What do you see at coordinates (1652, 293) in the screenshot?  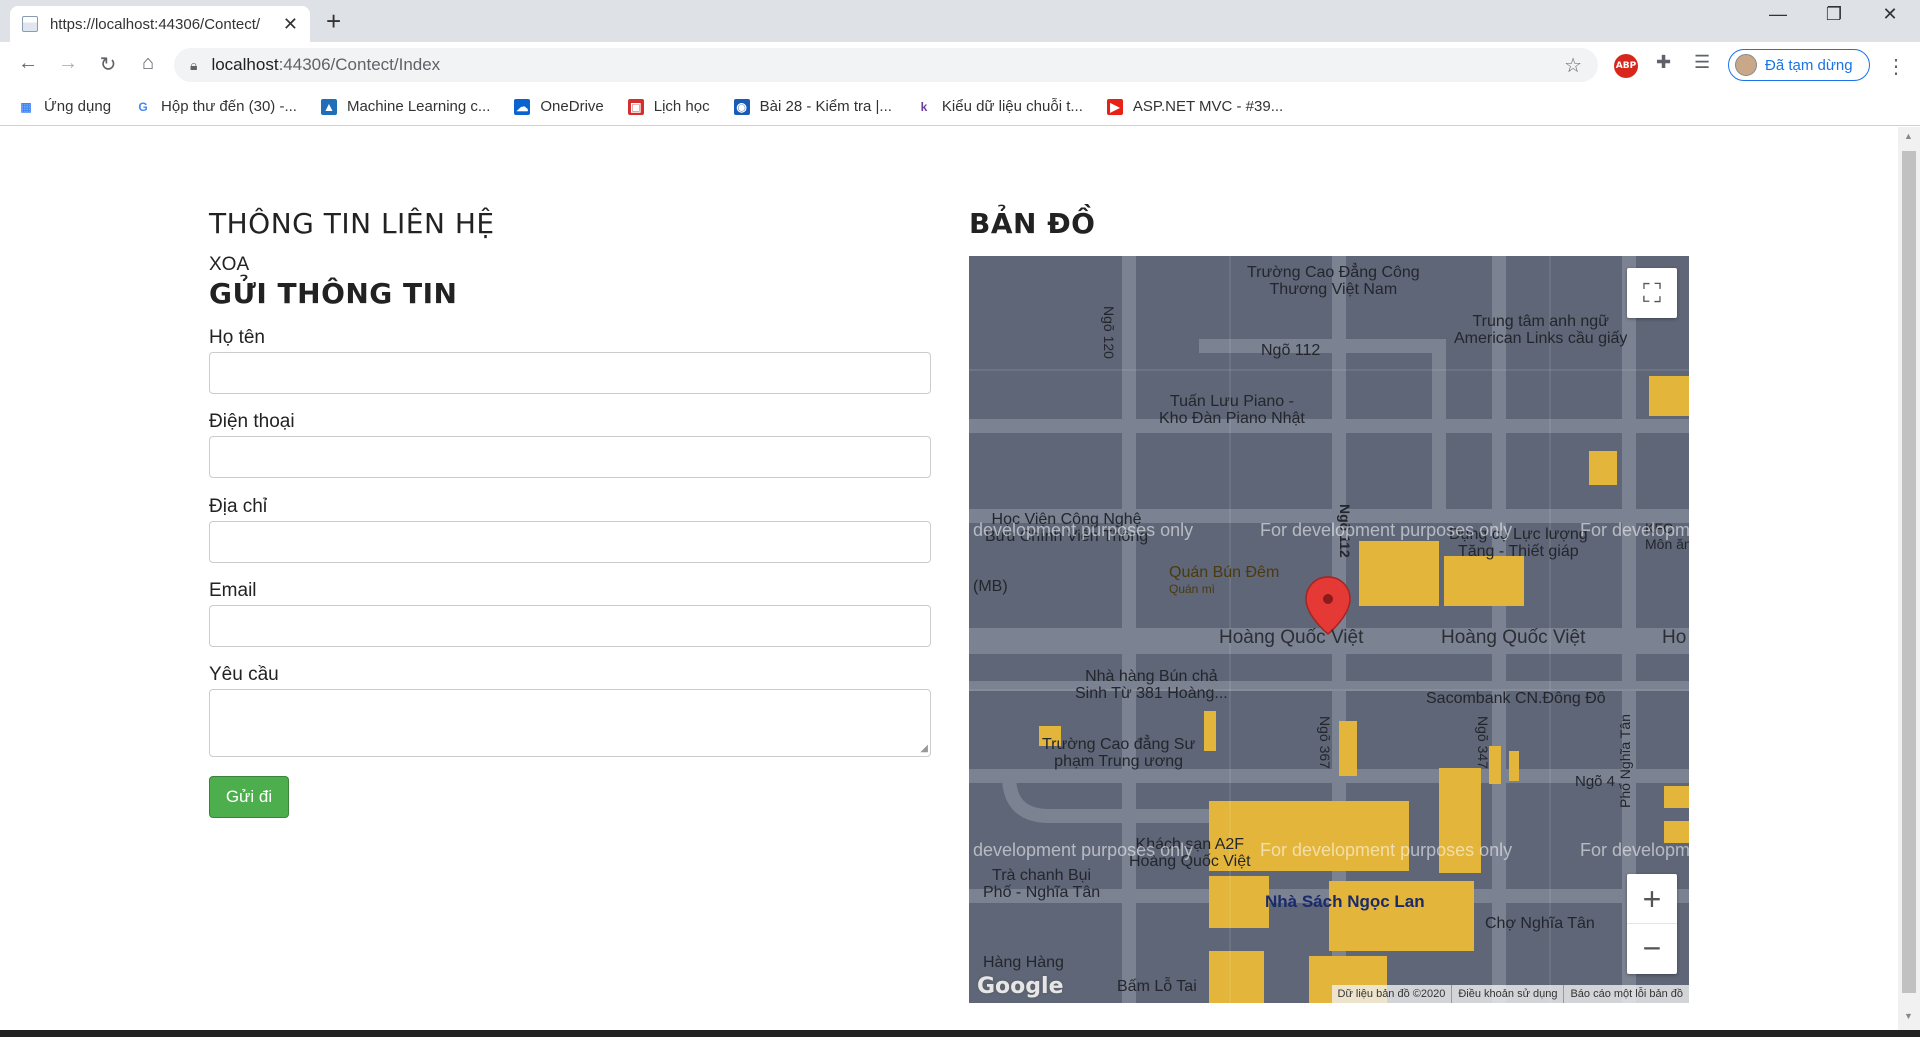 I see `fullscreen-button: ⛶` at bounding box center [1652, 293].